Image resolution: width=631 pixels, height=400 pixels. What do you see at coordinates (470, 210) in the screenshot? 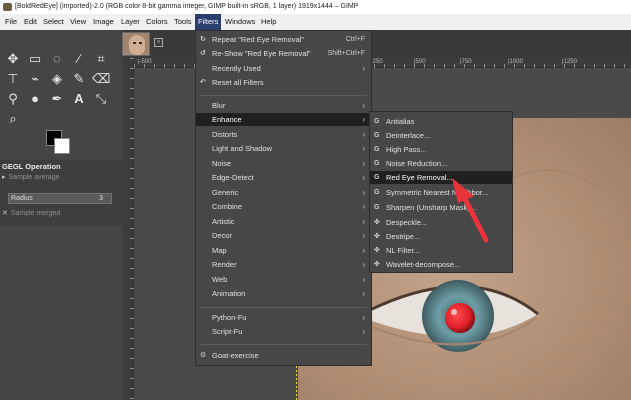
I see `pointer-arrow-annotation` at bounding box center [470, 210].